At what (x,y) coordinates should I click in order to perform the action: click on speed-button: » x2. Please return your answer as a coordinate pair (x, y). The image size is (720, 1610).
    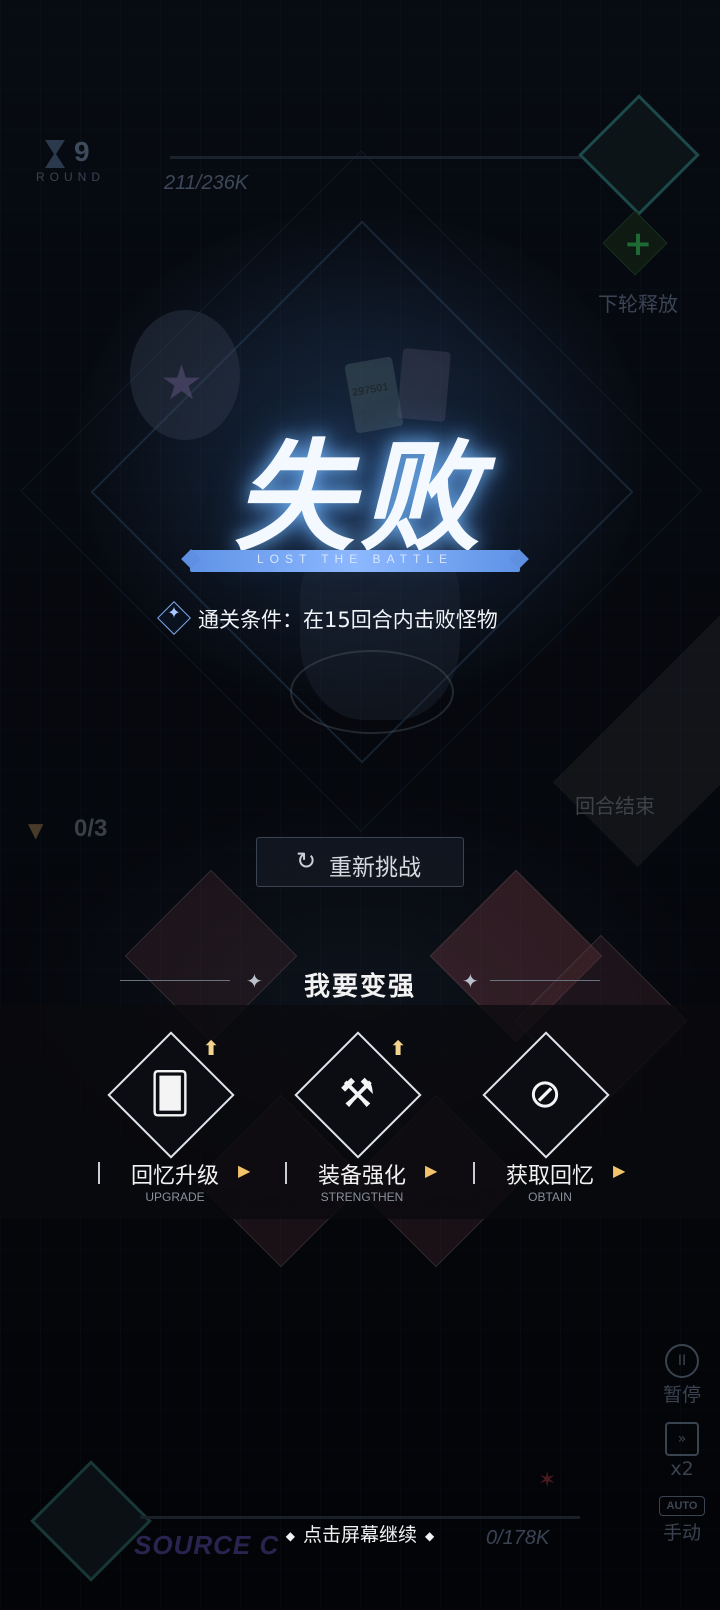
    Looking at the image, I should click on (682, 1451).